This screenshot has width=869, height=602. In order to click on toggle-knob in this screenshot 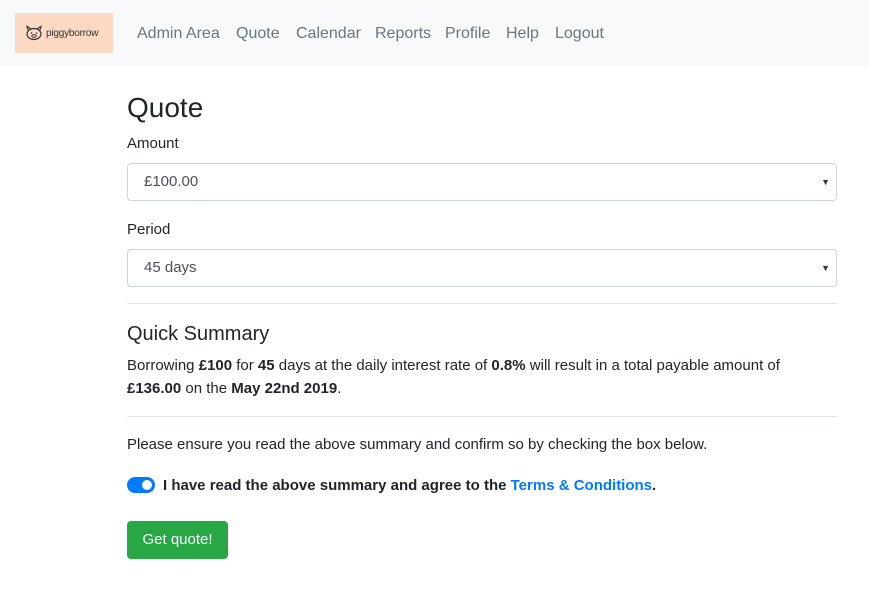, I will do `click(147, 485)`.